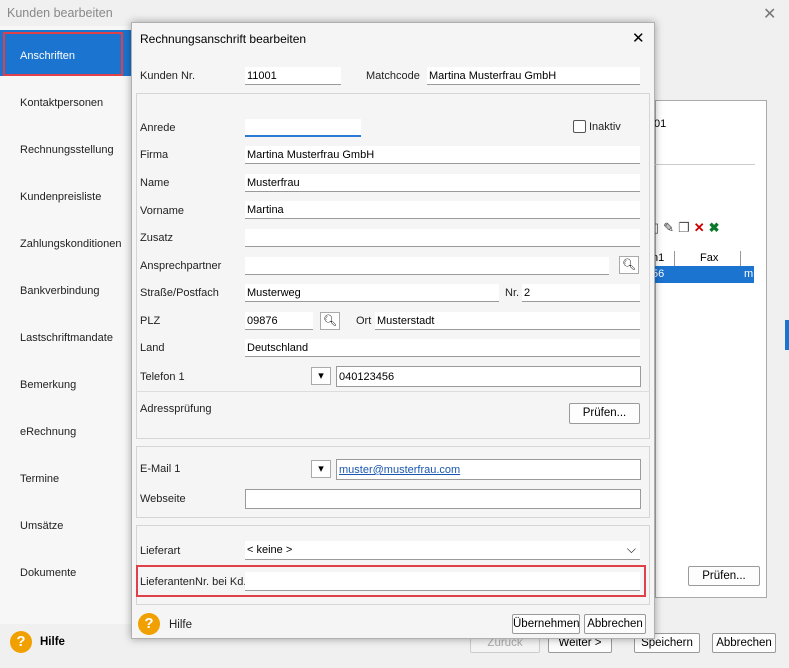 This screenshot has height=668, width=789. What do you see at coordinates (769, 14) in the screenshot?
I see `window-close-icon: ✕` at bounding box center [769, 14].